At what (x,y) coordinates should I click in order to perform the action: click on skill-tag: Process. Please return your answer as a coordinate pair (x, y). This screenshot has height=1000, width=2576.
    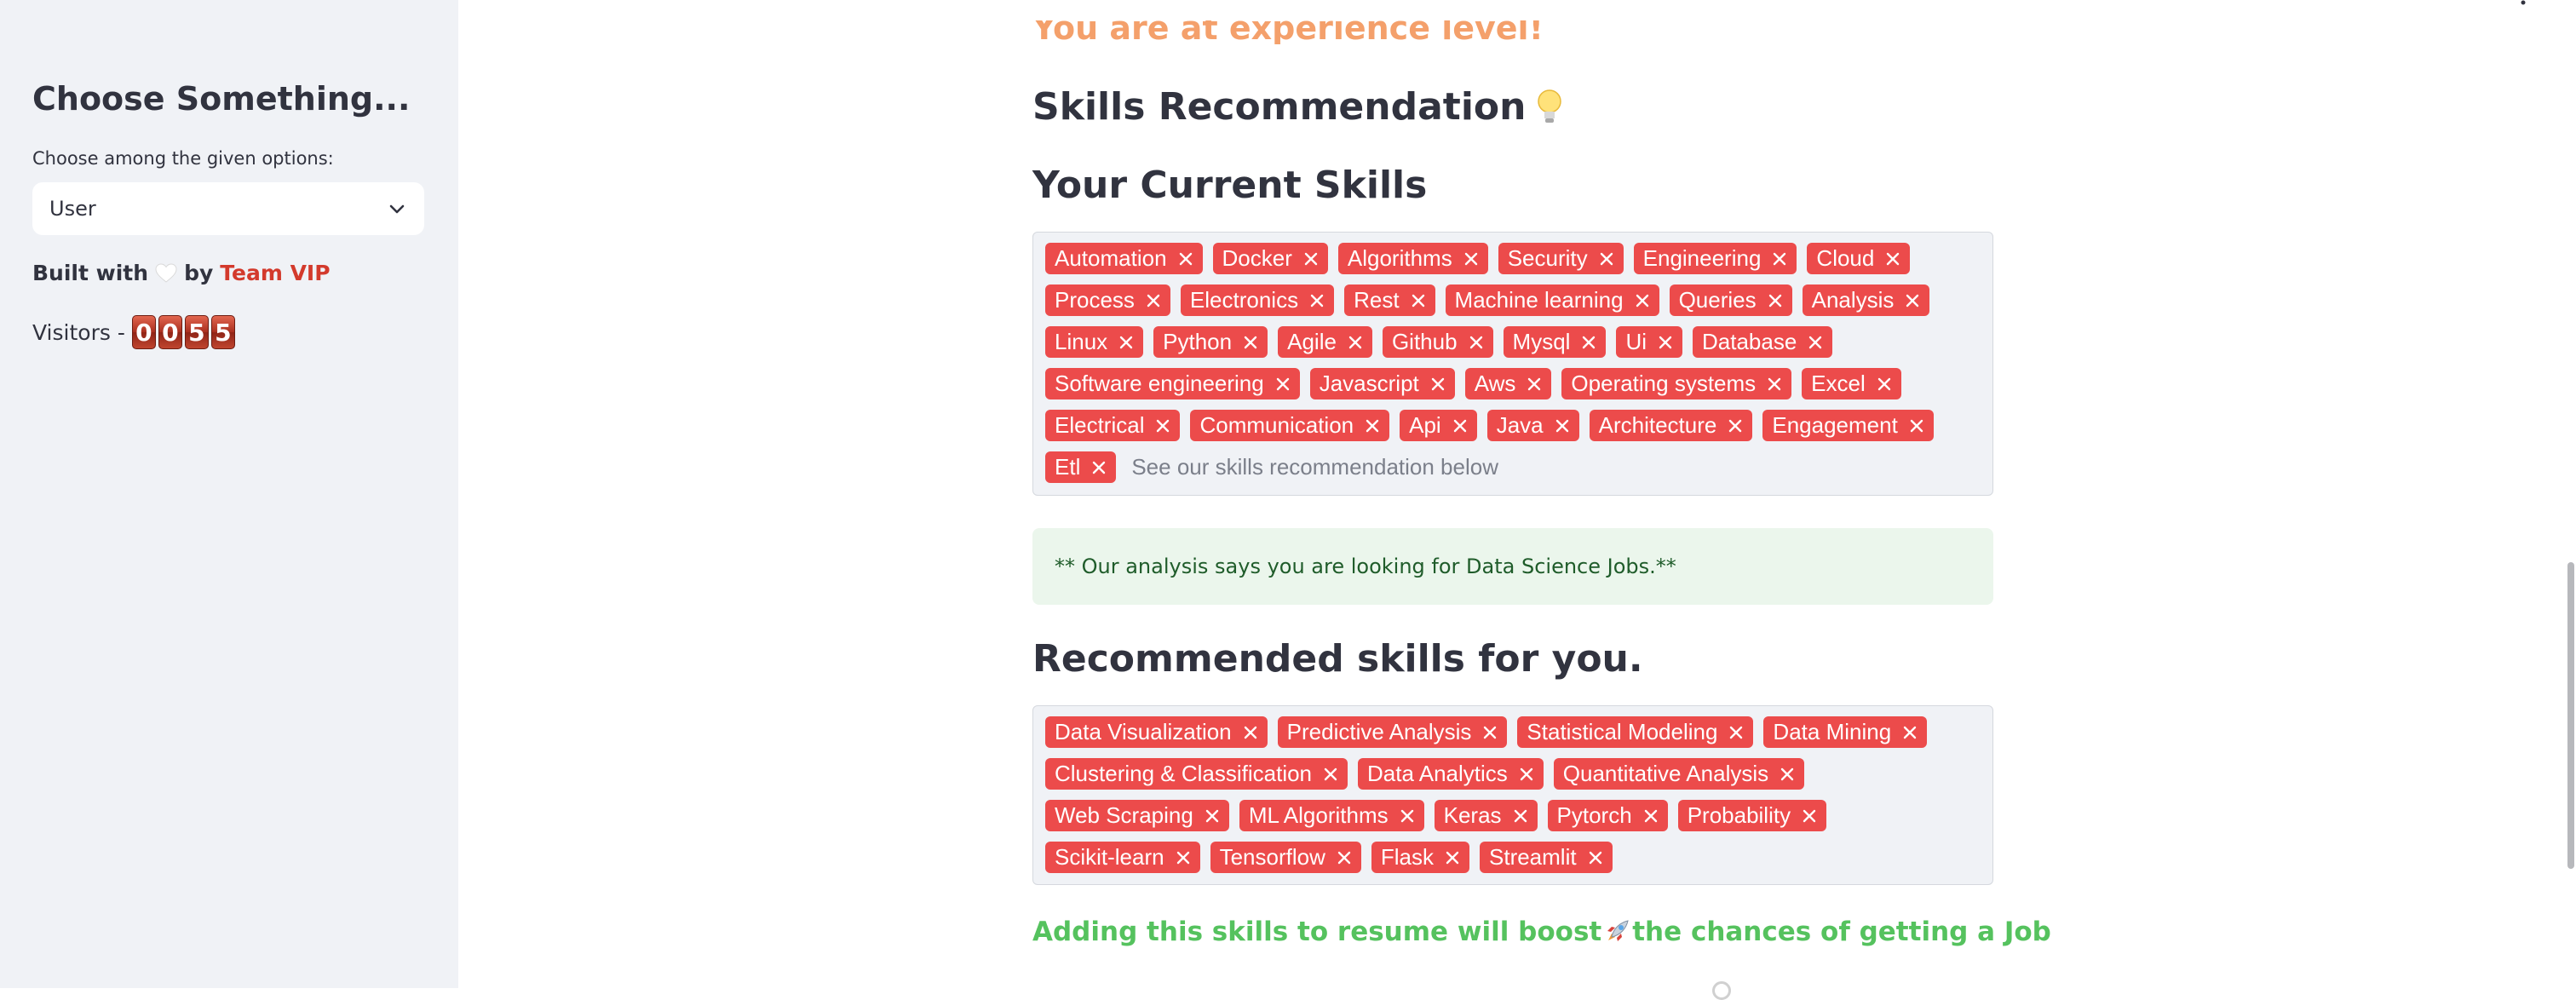
    Looking at the image, I should click on (1107, 300).